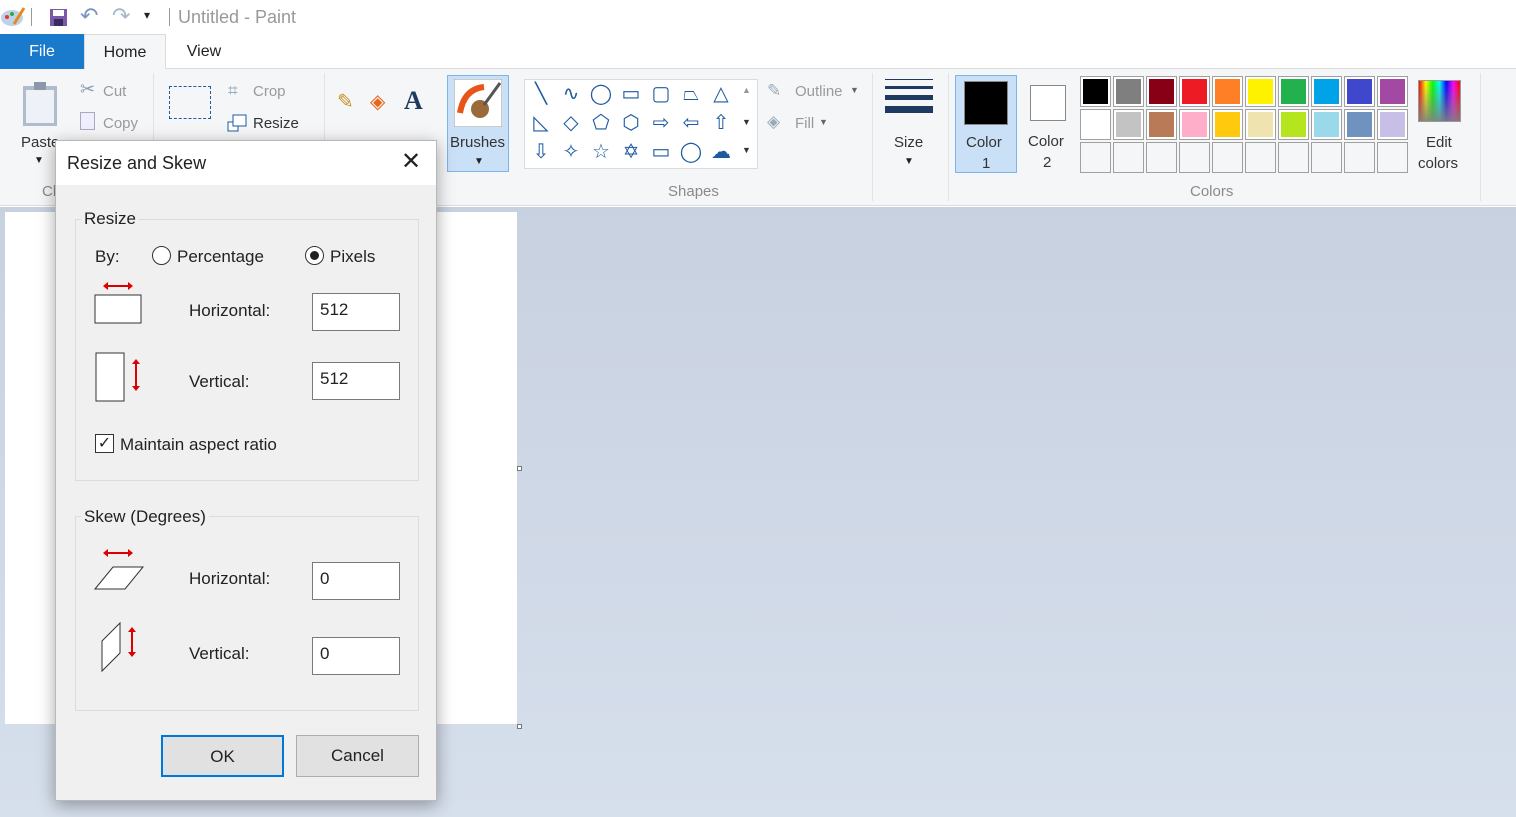 Image resolution: width=1516 pixels, height=817 pixels. Describe the element at coordinates (519, 726) in the screenshot. I see `canvas-resize-handle-corner` at that location.